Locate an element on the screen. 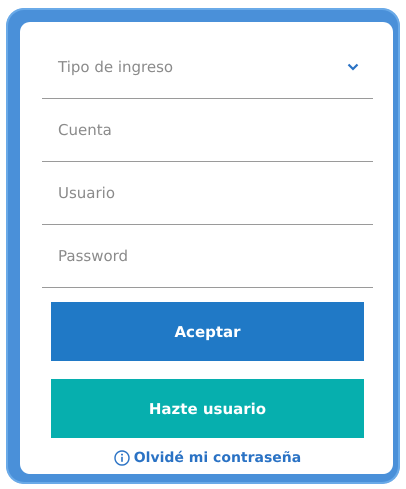 This screenshot has height=489, width=406. input-field: Cuenta is located at coordinates (207, 130).